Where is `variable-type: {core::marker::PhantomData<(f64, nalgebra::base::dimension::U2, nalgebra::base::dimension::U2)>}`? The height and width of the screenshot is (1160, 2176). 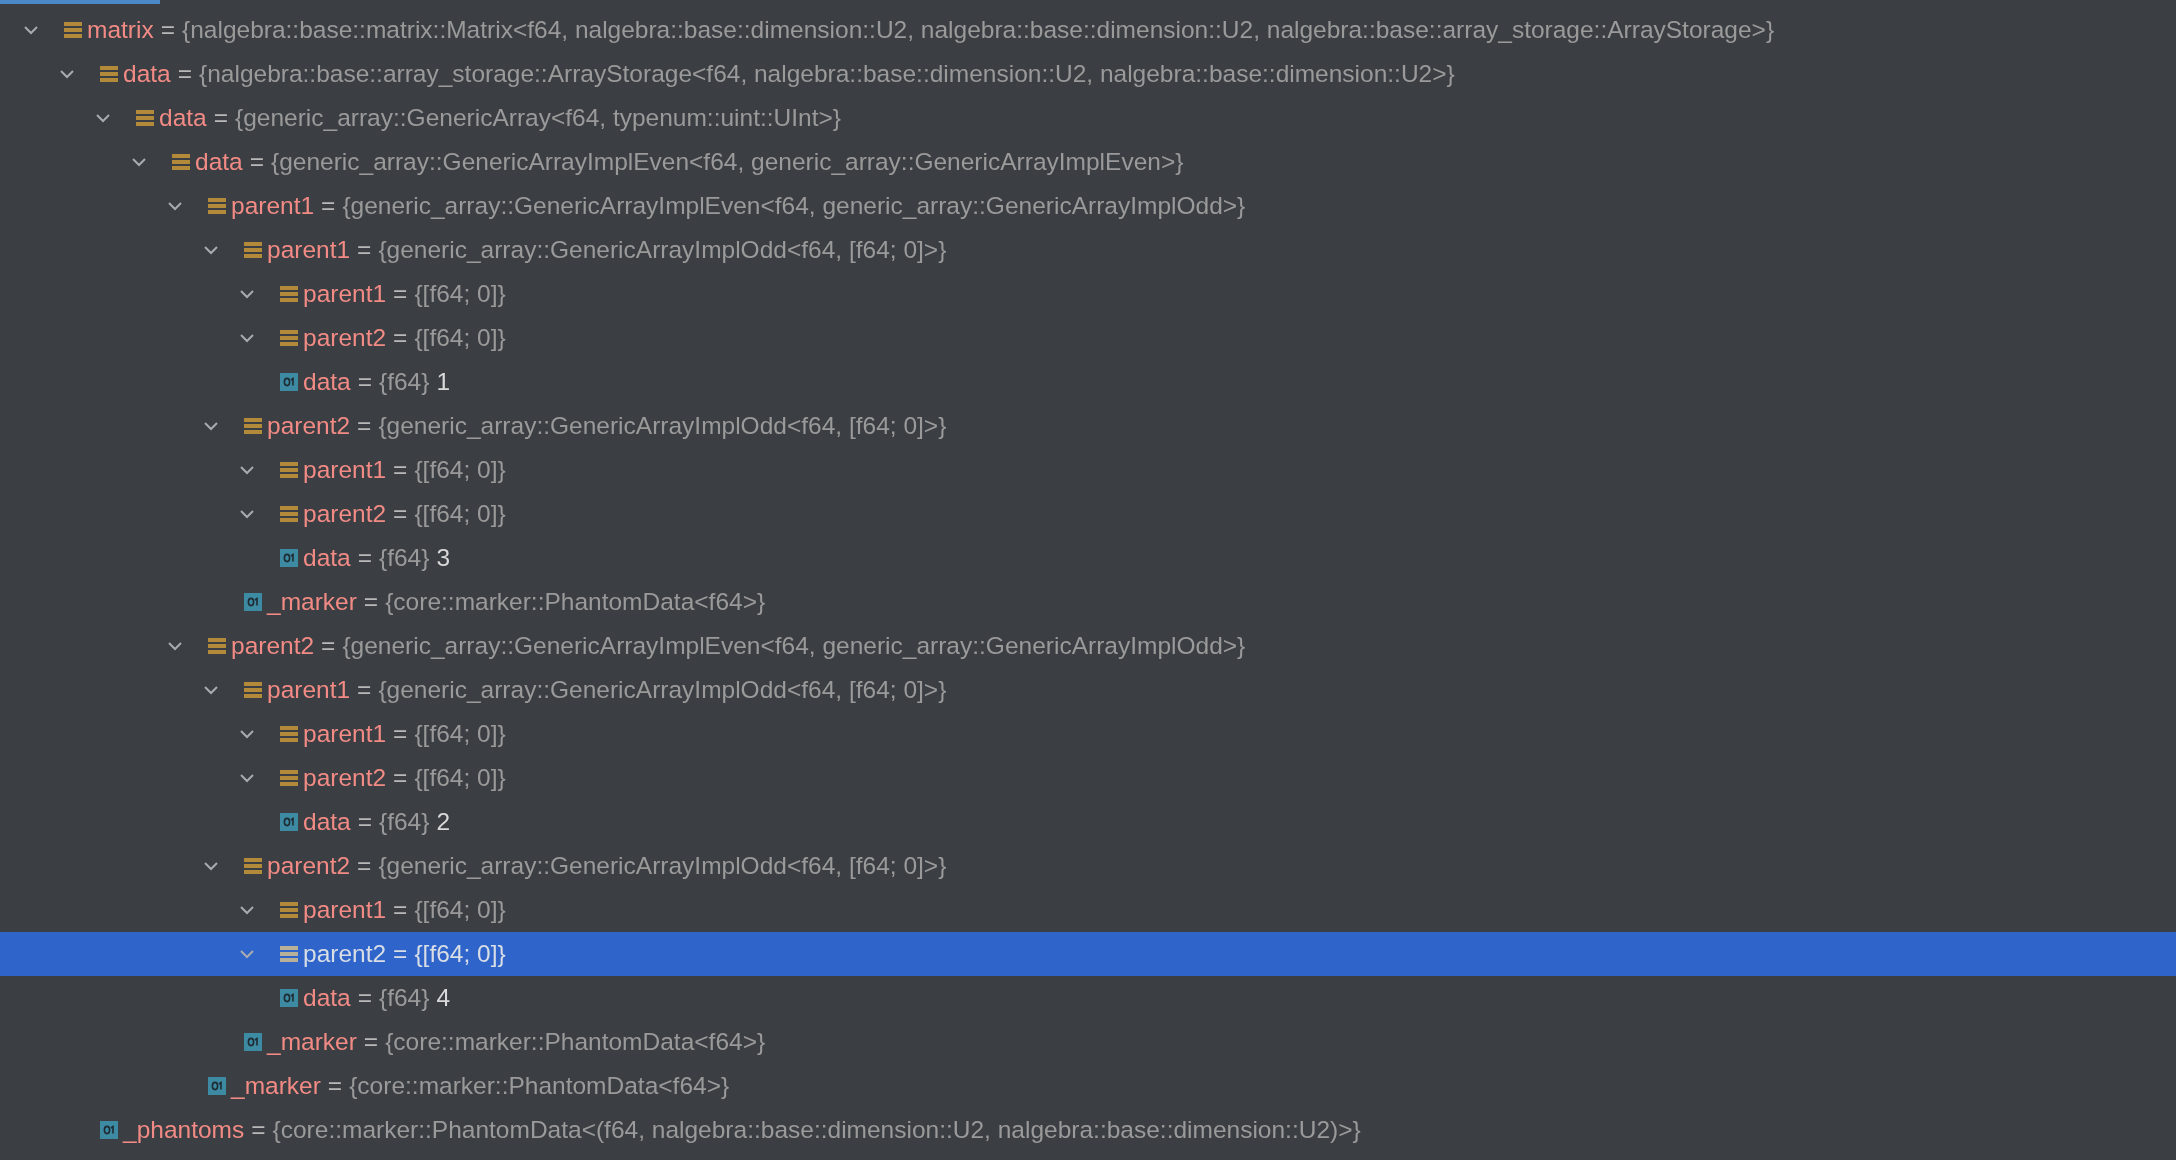
variable-type: {core::marker::PhantomData<(f64, nalgebra::base::dimension::U2, nalgebra::base::dimension::U2)>} is located at coordinates (816, 1130).